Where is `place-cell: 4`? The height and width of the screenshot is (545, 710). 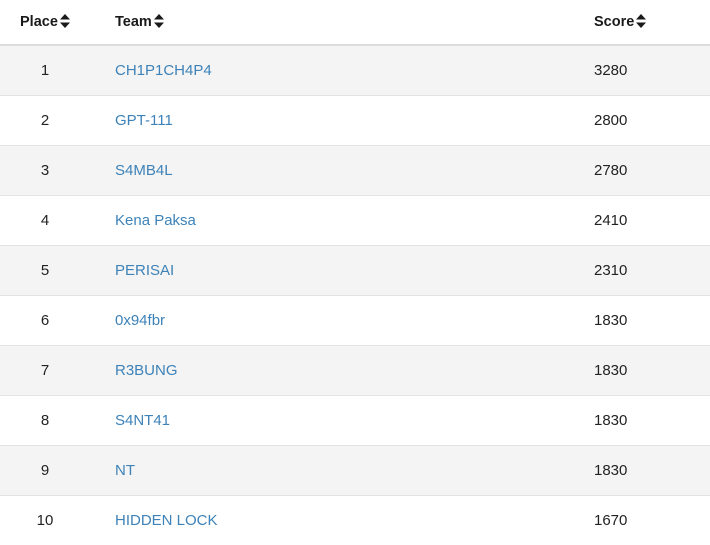
place-cell: 4 is located at coordinates (45, 220).